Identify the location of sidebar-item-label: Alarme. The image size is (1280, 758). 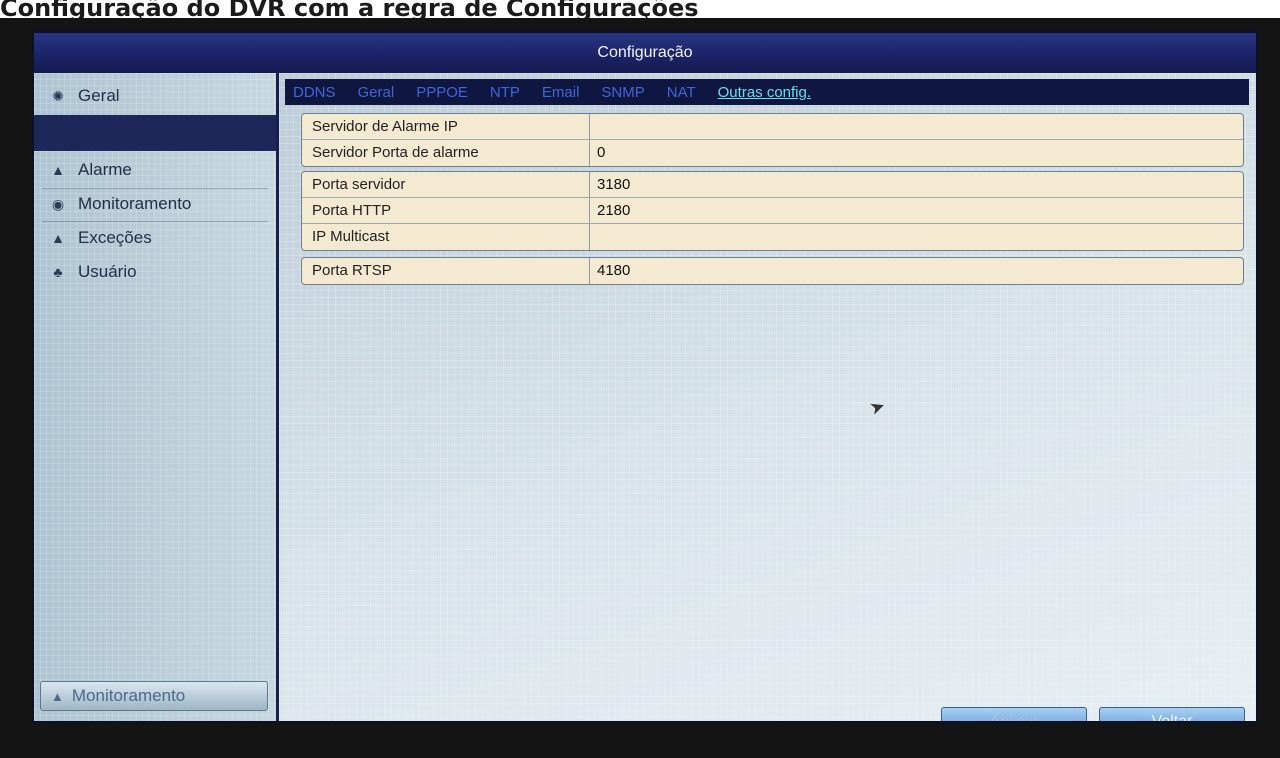
(105, 169).